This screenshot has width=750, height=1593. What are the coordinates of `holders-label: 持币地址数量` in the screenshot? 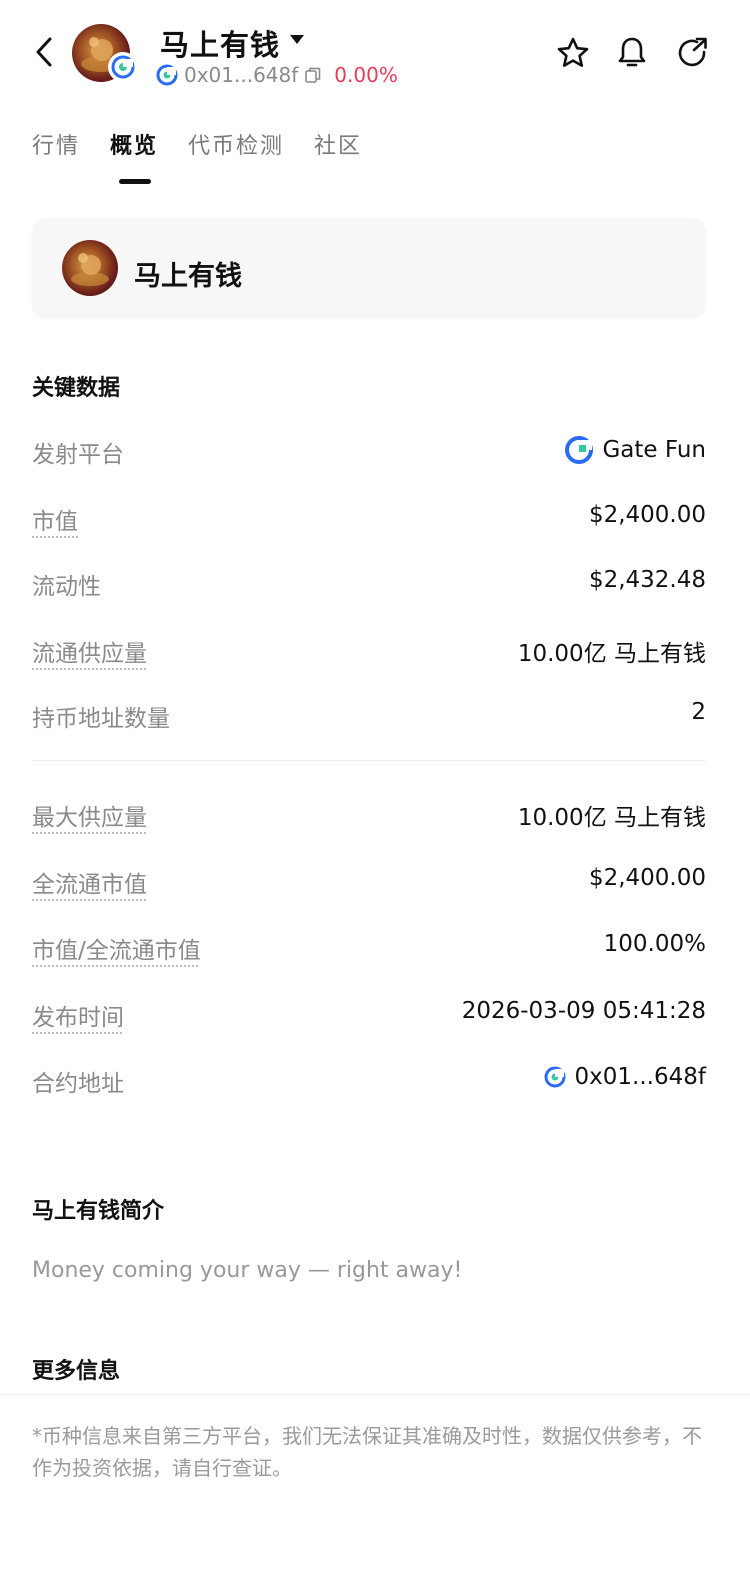 It's located at (101, 719).